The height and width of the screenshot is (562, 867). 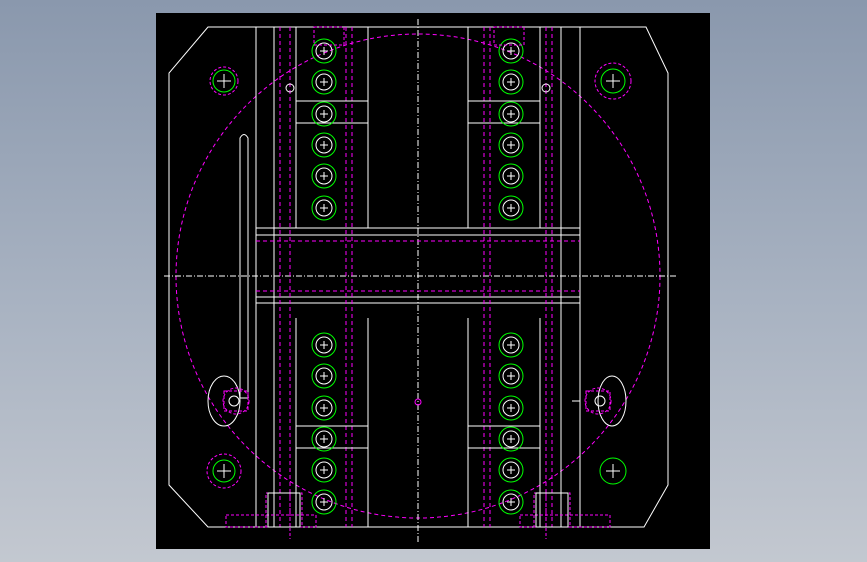 I want to click on corner-hole-bottom-right, so click(x=613, y=471).